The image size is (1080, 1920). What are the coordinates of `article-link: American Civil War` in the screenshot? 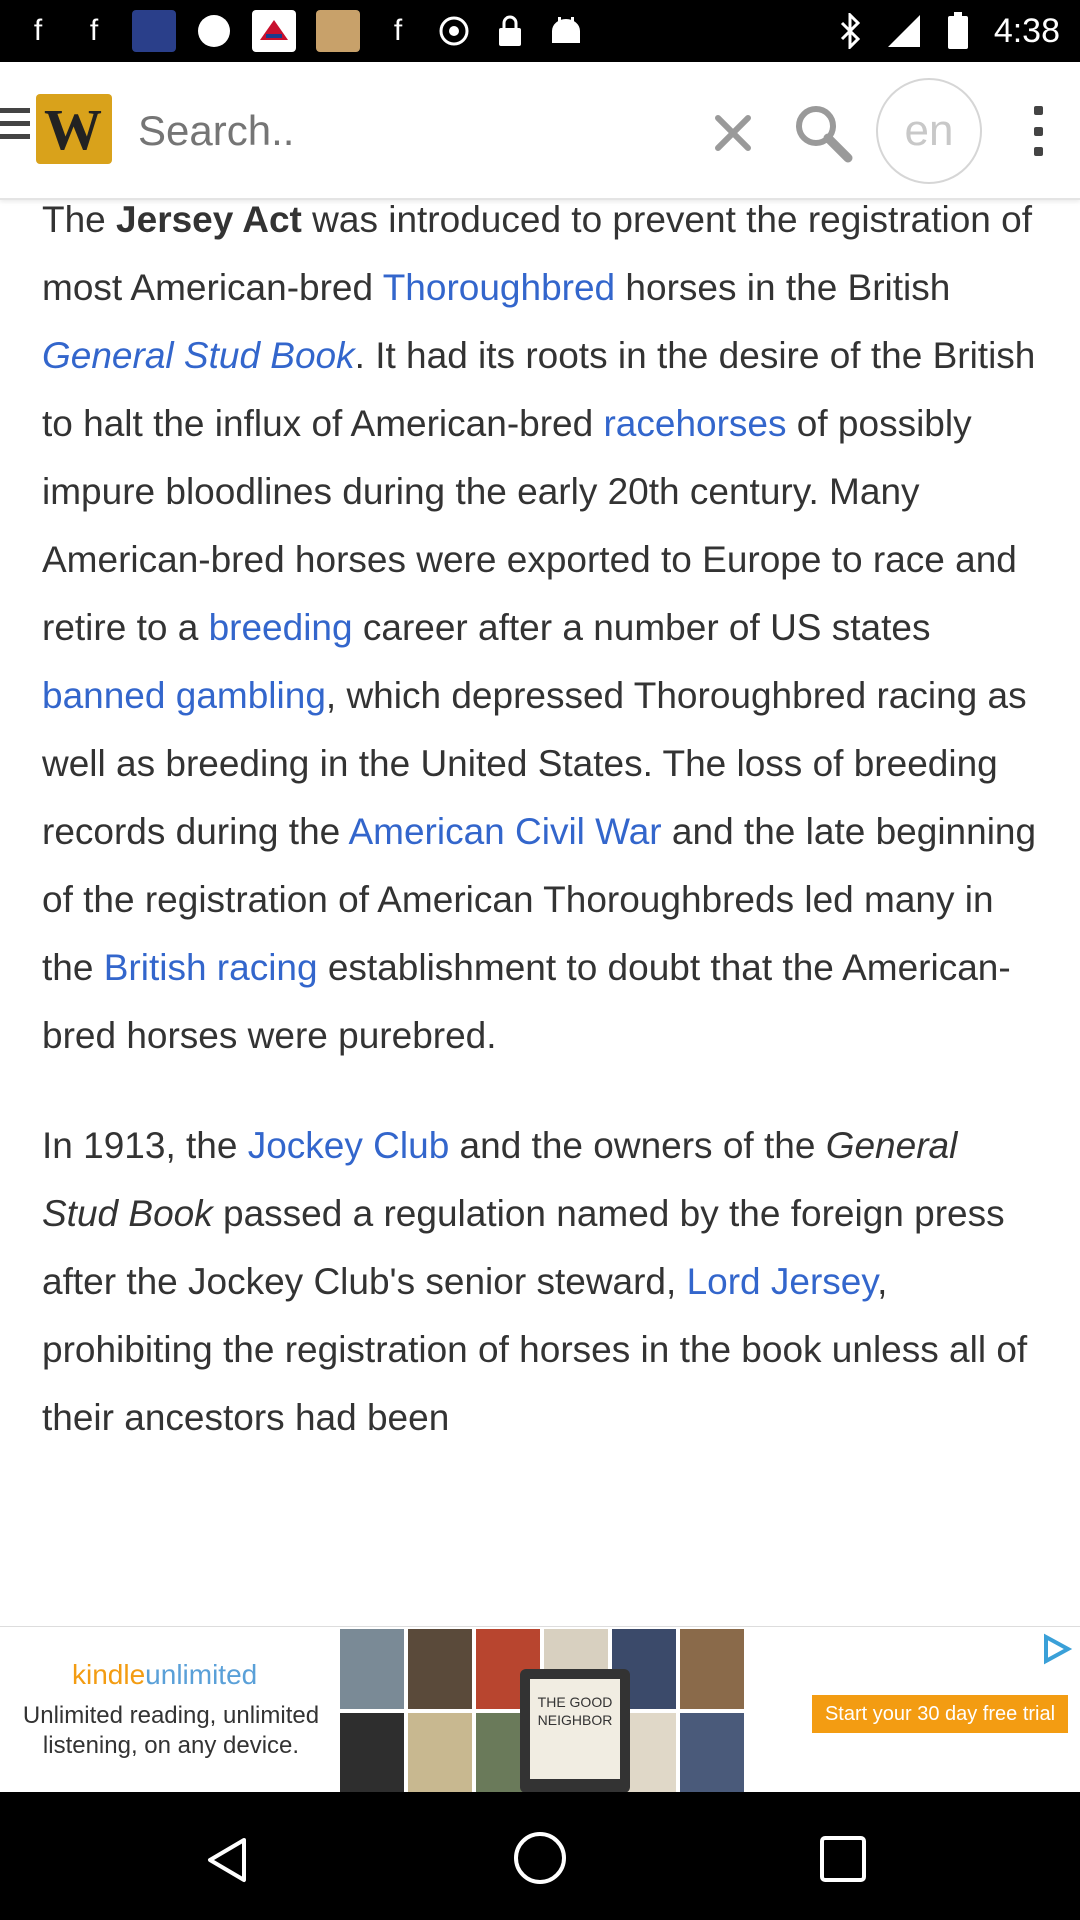 It's located at (504, 831).